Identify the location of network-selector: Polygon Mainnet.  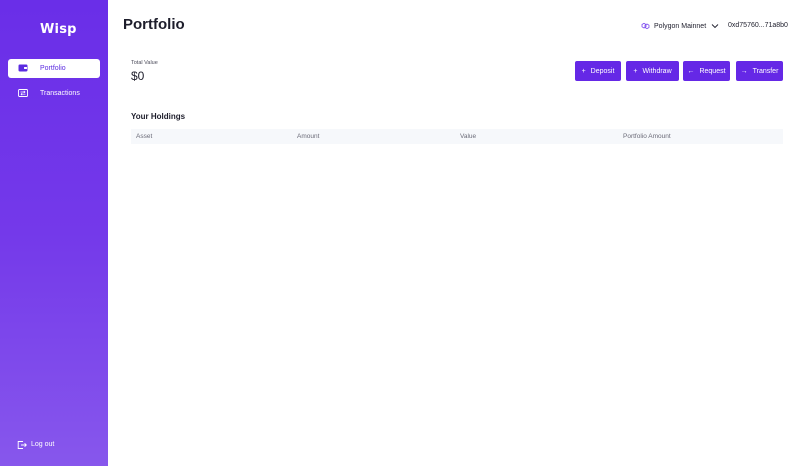
(680, 26).